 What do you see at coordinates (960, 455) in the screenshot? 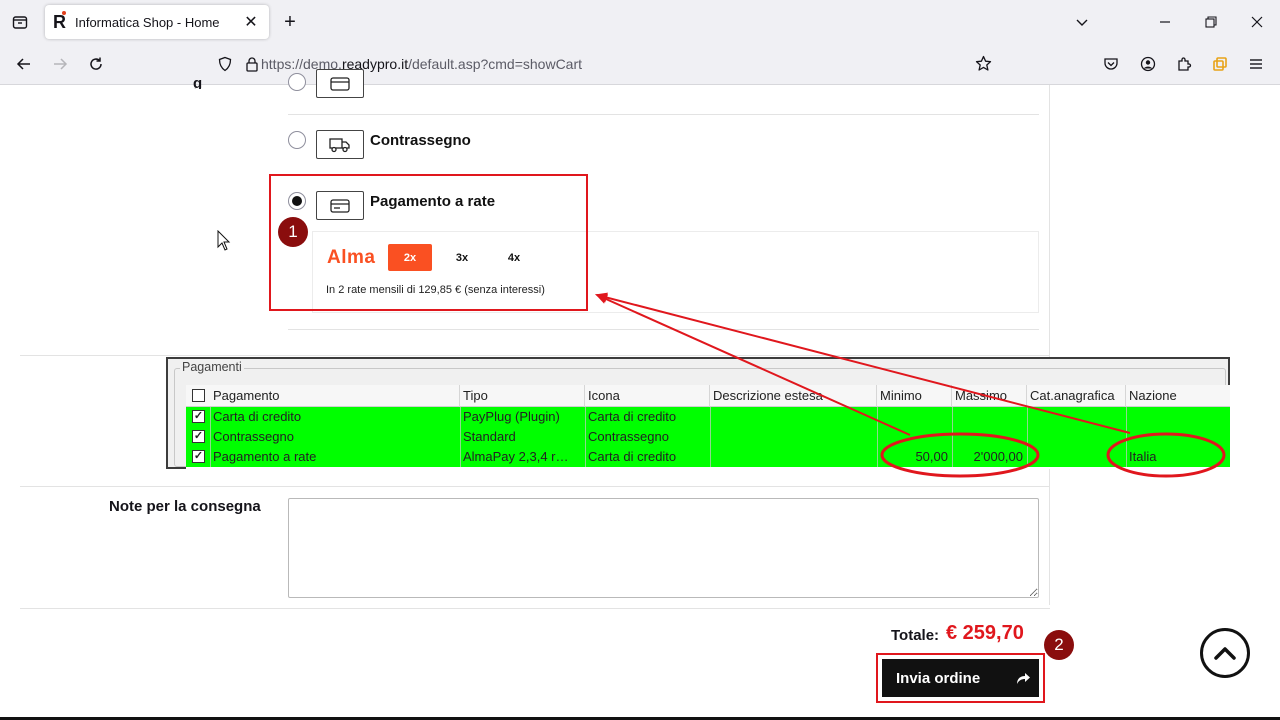
I see `annotation-ellipse-min-max` at bounding box center [960, 455].